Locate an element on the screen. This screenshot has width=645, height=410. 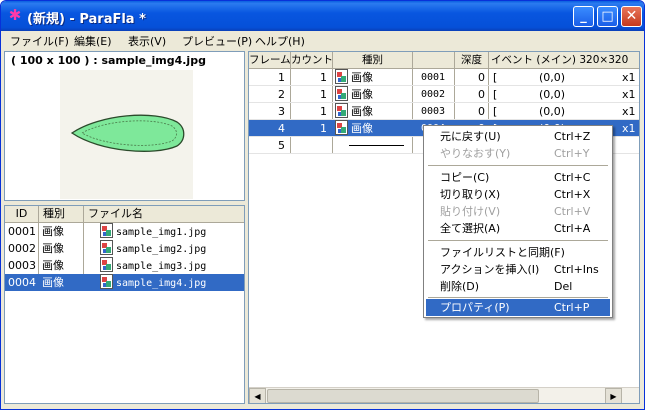
file-name-cell: sample_img2.jpg is located at coordinates (153, 248).